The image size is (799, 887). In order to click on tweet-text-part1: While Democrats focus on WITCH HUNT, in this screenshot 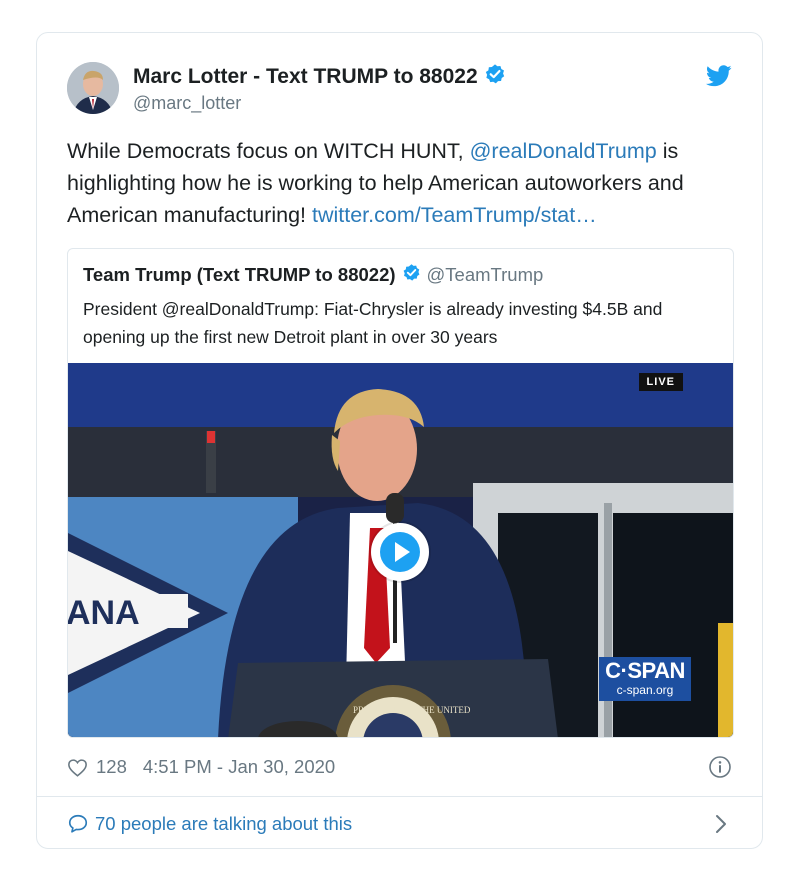, I will do `click(268, 151)`.